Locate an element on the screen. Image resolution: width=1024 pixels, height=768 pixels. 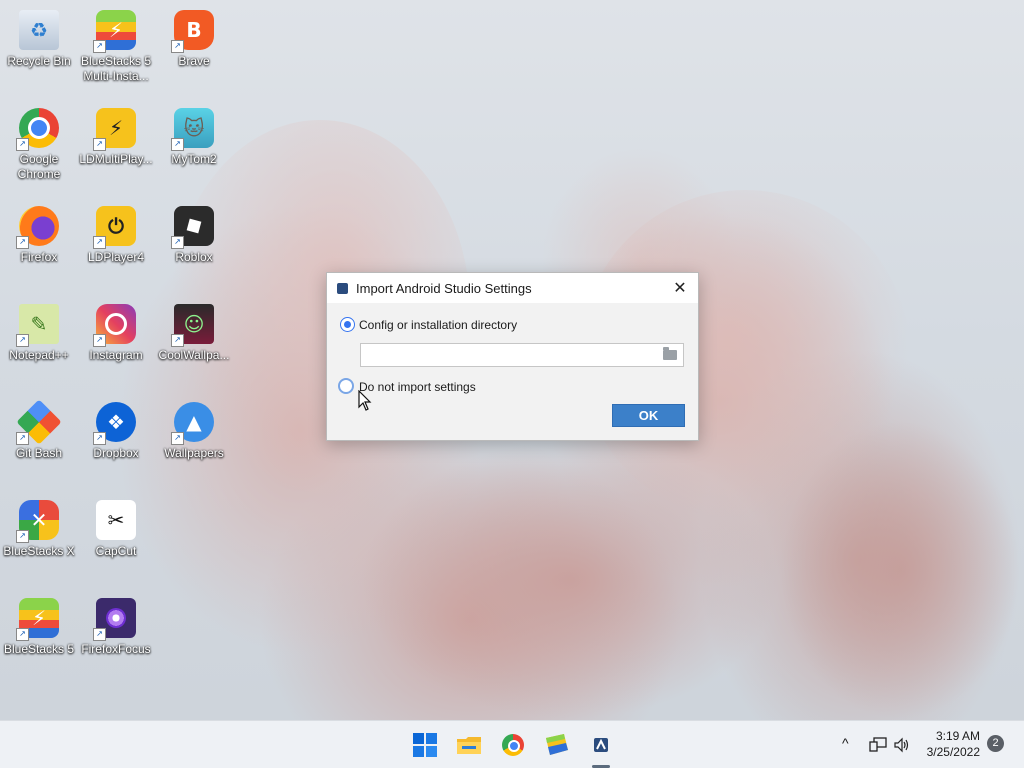
desktop-icon-bluestacks-x: ✕ ↗ BlueStacks X is located at coordinates (39, 542).